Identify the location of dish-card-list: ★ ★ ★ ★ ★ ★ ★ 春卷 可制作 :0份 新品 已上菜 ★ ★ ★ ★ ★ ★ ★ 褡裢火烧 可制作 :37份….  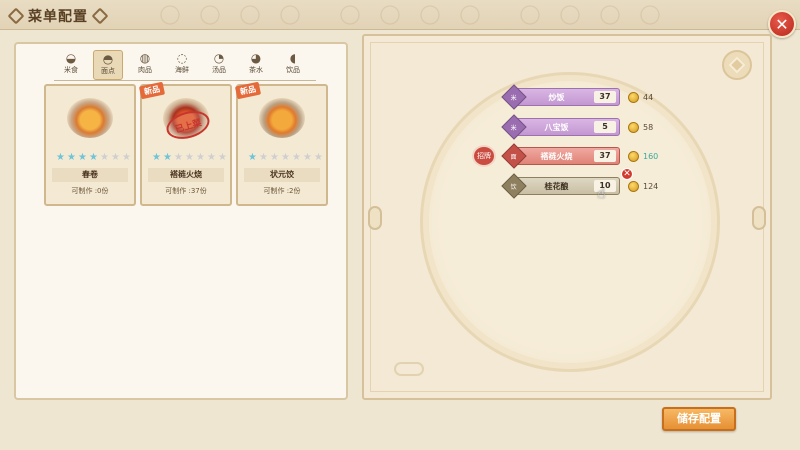
(186, 143).